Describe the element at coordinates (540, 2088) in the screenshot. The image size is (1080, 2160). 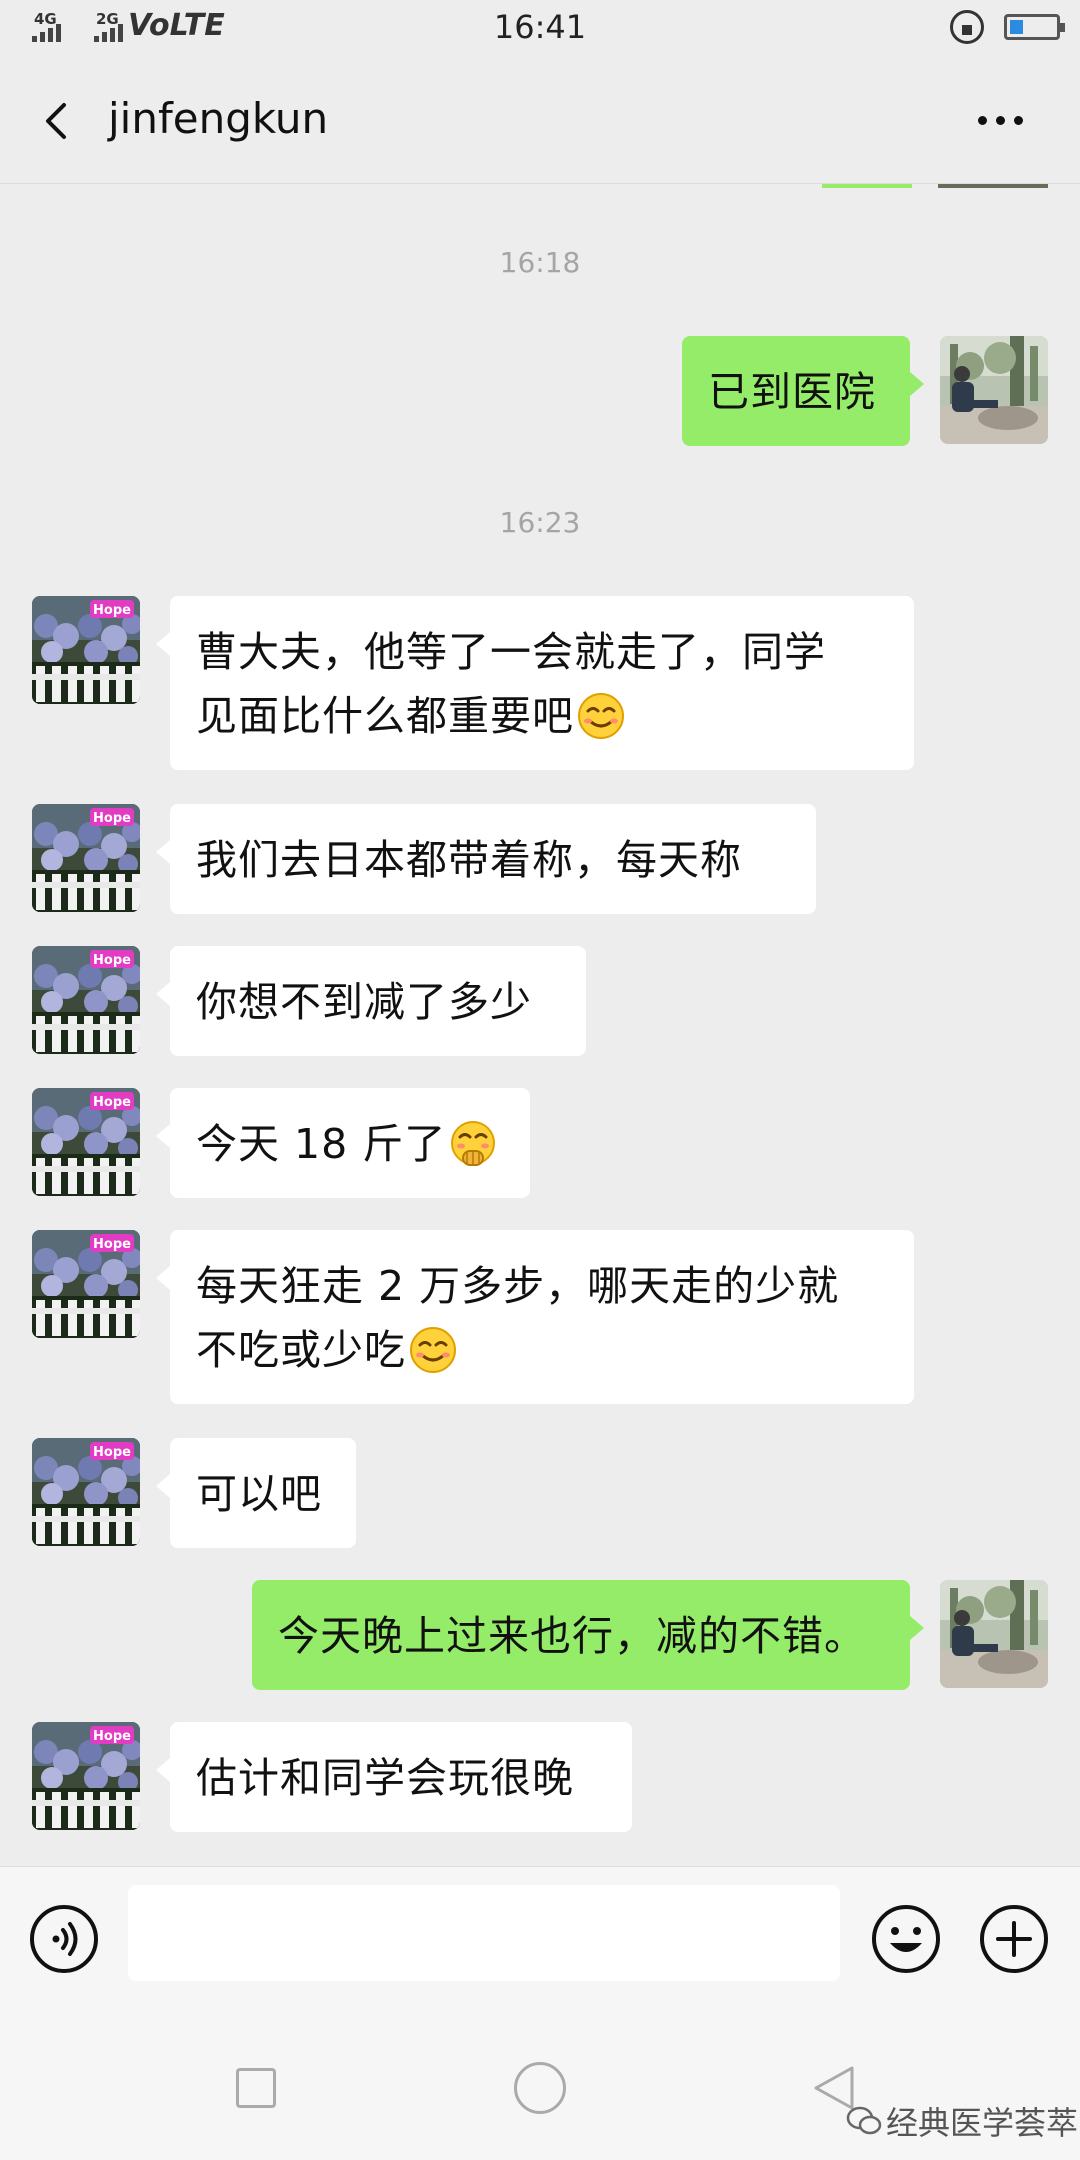
I see `circle-icon` at that location.